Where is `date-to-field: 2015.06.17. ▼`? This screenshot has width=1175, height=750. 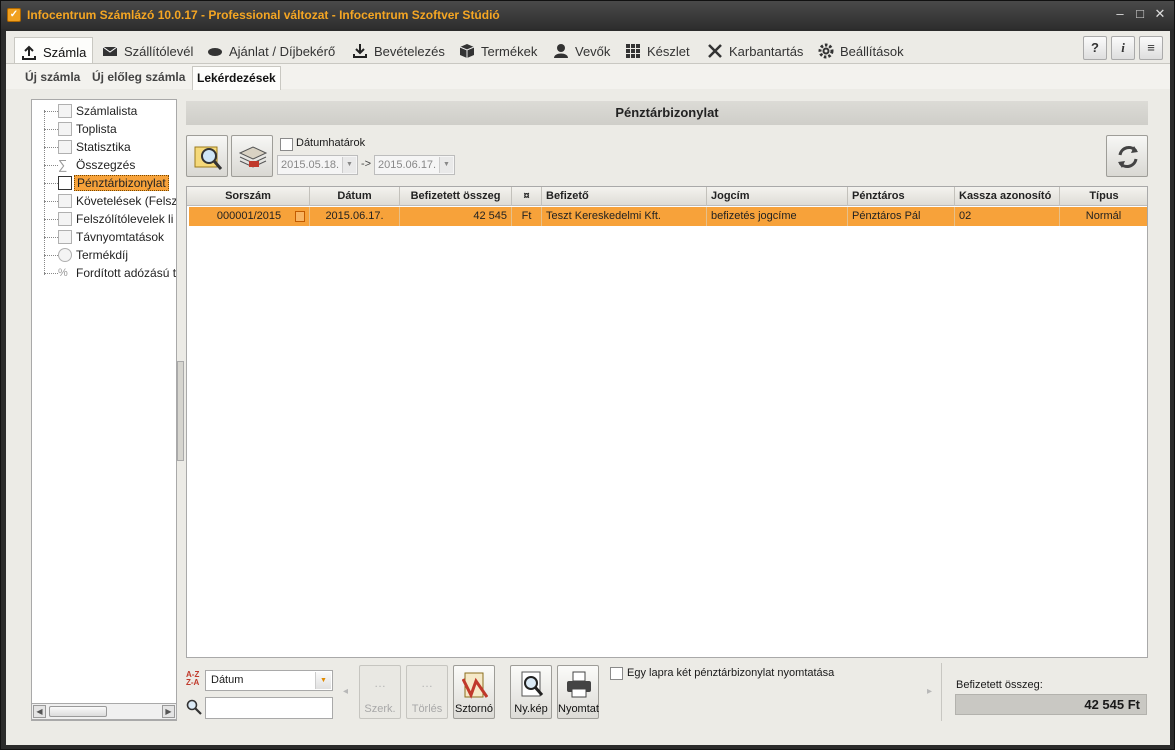 date-to-field: 2015.06.17. ▼ is located at coordinates (414, 165).